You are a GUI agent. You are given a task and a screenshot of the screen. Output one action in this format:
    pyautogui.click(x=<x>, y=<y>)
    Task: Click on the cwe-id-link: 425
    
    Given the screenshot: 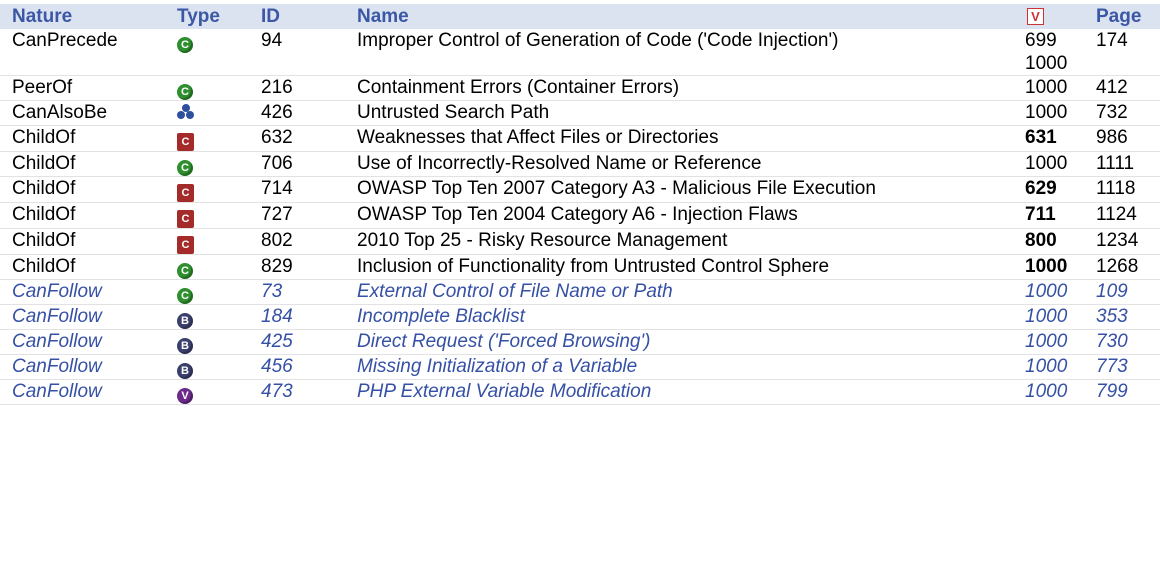 What is the action you would take?
    pyautogui.click(x=297, y=342)
    